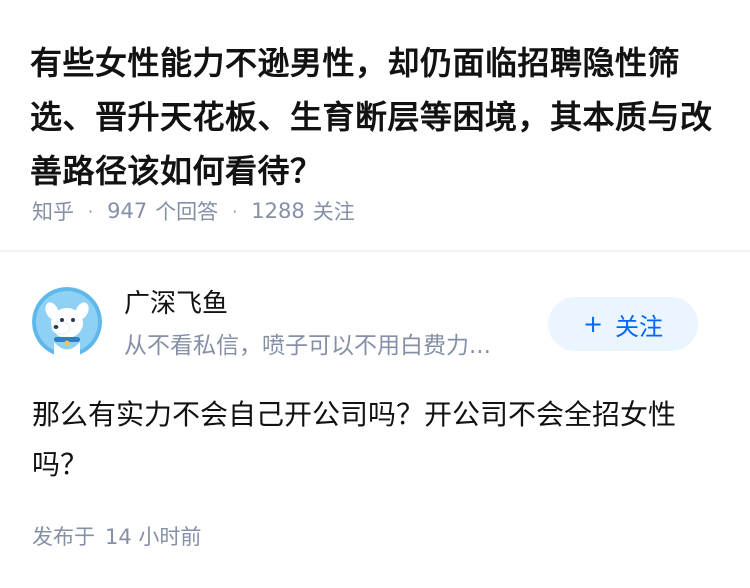 This screenshot has width=750, height=588. I want to click on author-name: 广深飞鱼, so click(176, 304).